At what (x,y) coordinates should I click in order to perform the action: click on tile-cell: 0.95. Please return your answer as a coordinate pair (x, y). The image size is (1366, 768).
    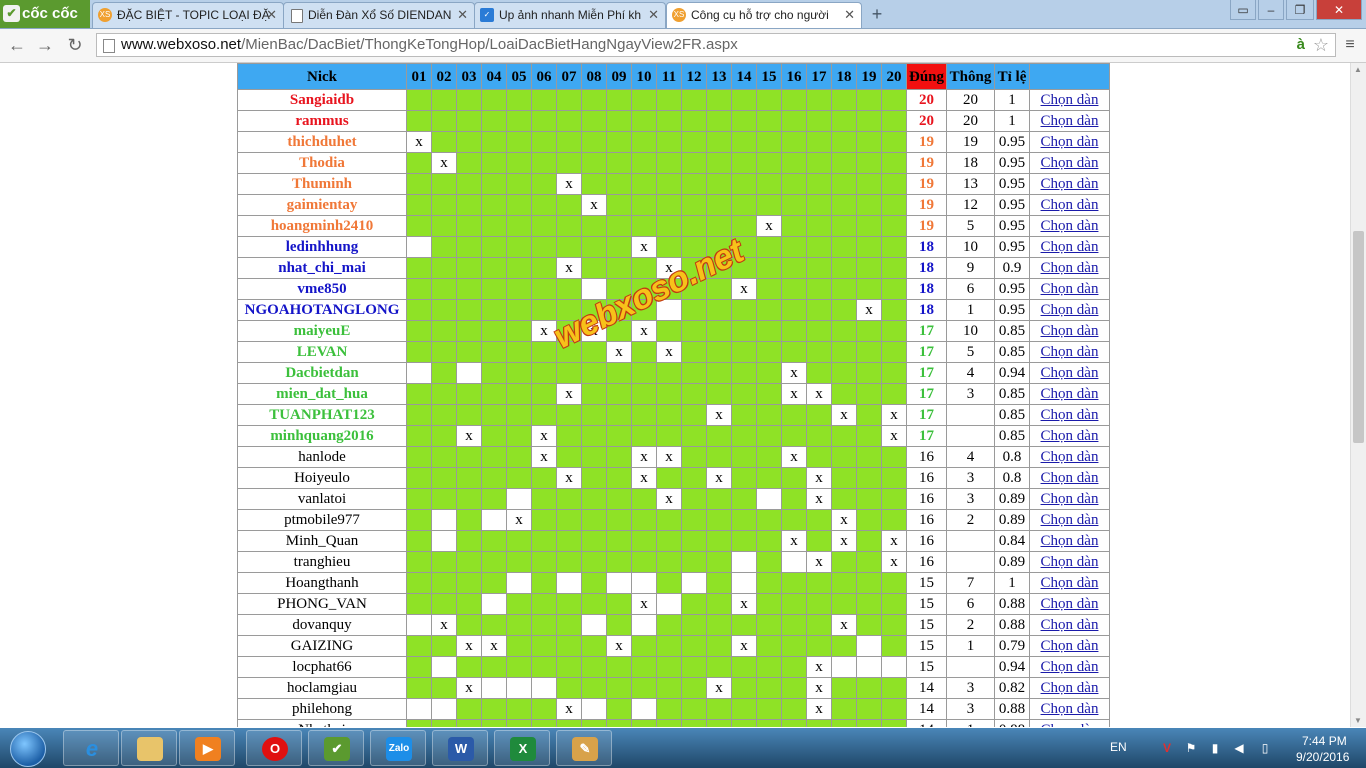
    Looking at the image, I should click on (1012, 142).